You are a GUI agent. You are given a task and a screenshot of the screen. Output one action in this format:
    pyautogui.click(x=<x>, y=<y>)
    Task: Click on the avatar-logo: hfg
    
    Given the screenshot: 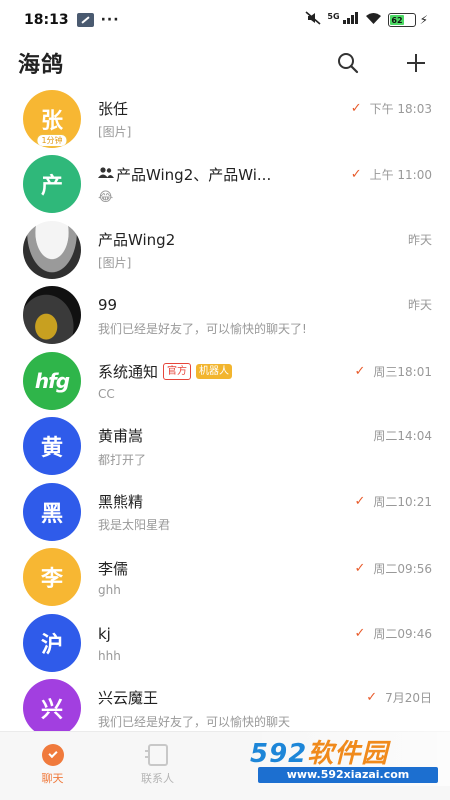 What is the action you would take?
    pyautogui.click(x=52, y=380)
    